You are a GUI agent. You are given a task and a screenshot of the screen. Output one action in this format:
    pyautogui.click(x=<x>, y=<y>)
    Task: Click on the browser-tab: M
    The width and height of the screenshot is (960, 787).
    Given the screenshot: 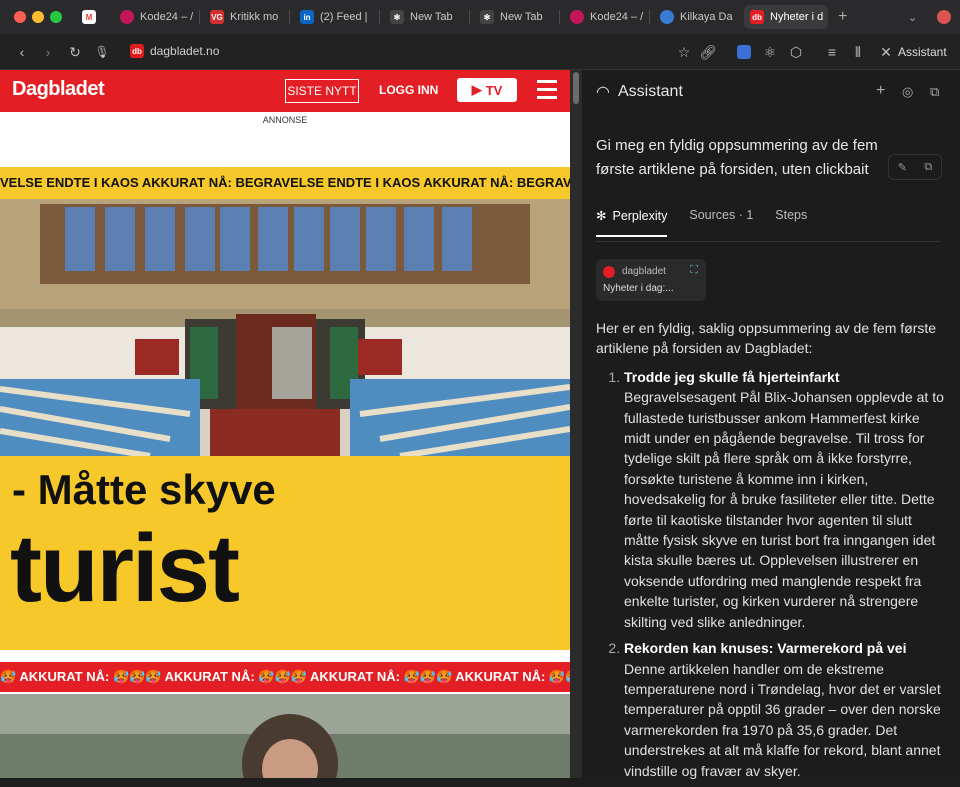 What is the action you would take?
    pyautogui.click(x=96, y=17)
    